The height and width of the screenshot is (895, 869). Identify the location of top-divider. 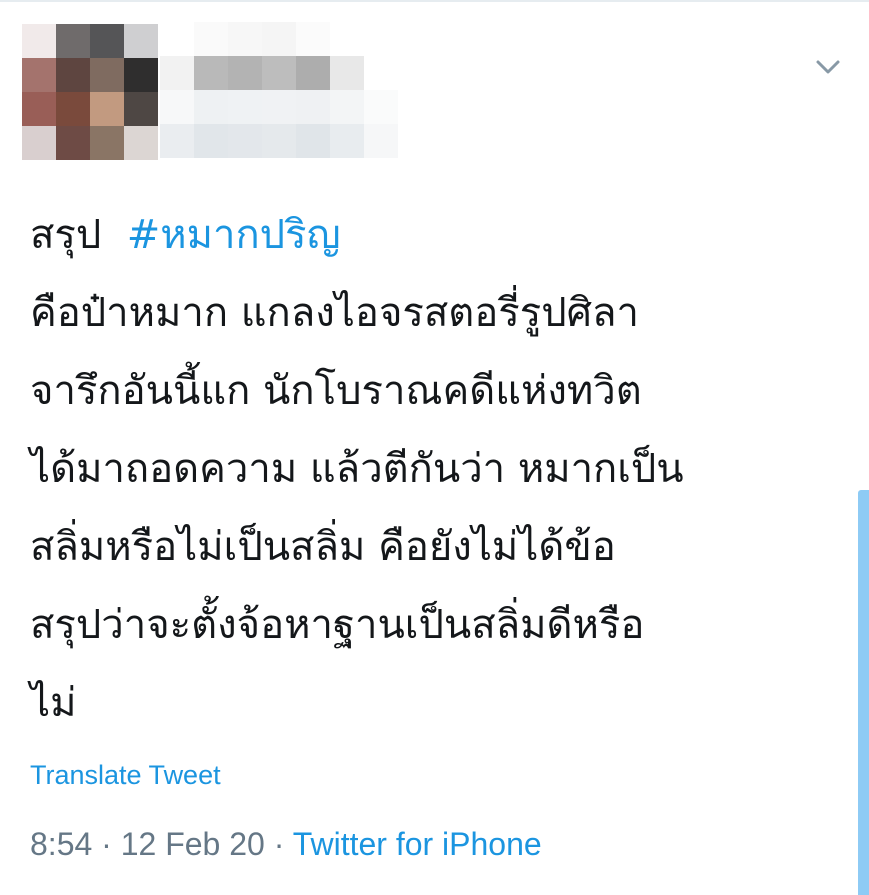
(434, 1).